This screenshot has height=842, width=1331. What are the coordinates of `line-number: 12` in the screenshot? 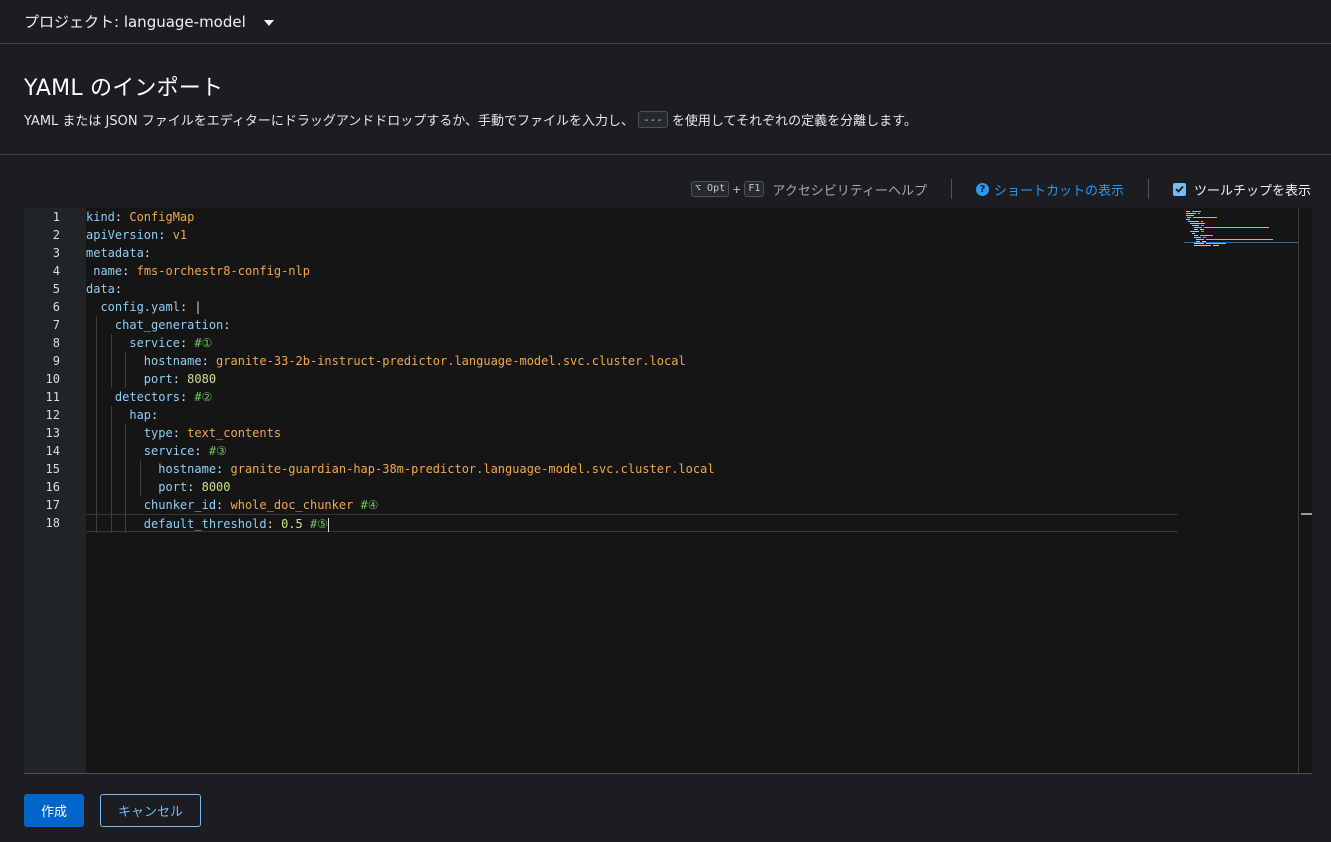 It's located at (52, 415).